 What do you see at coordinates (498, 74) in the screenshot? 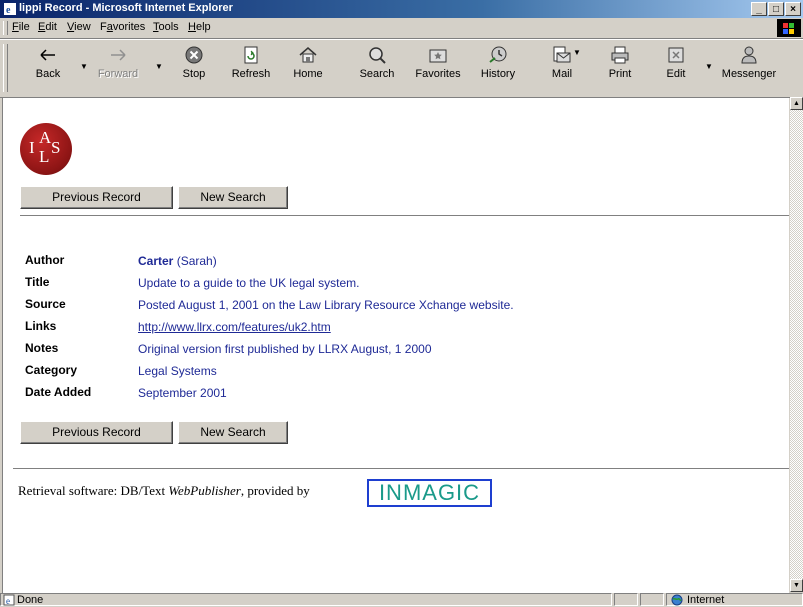
I see `history-label: History` at bounding box center [498, 74].